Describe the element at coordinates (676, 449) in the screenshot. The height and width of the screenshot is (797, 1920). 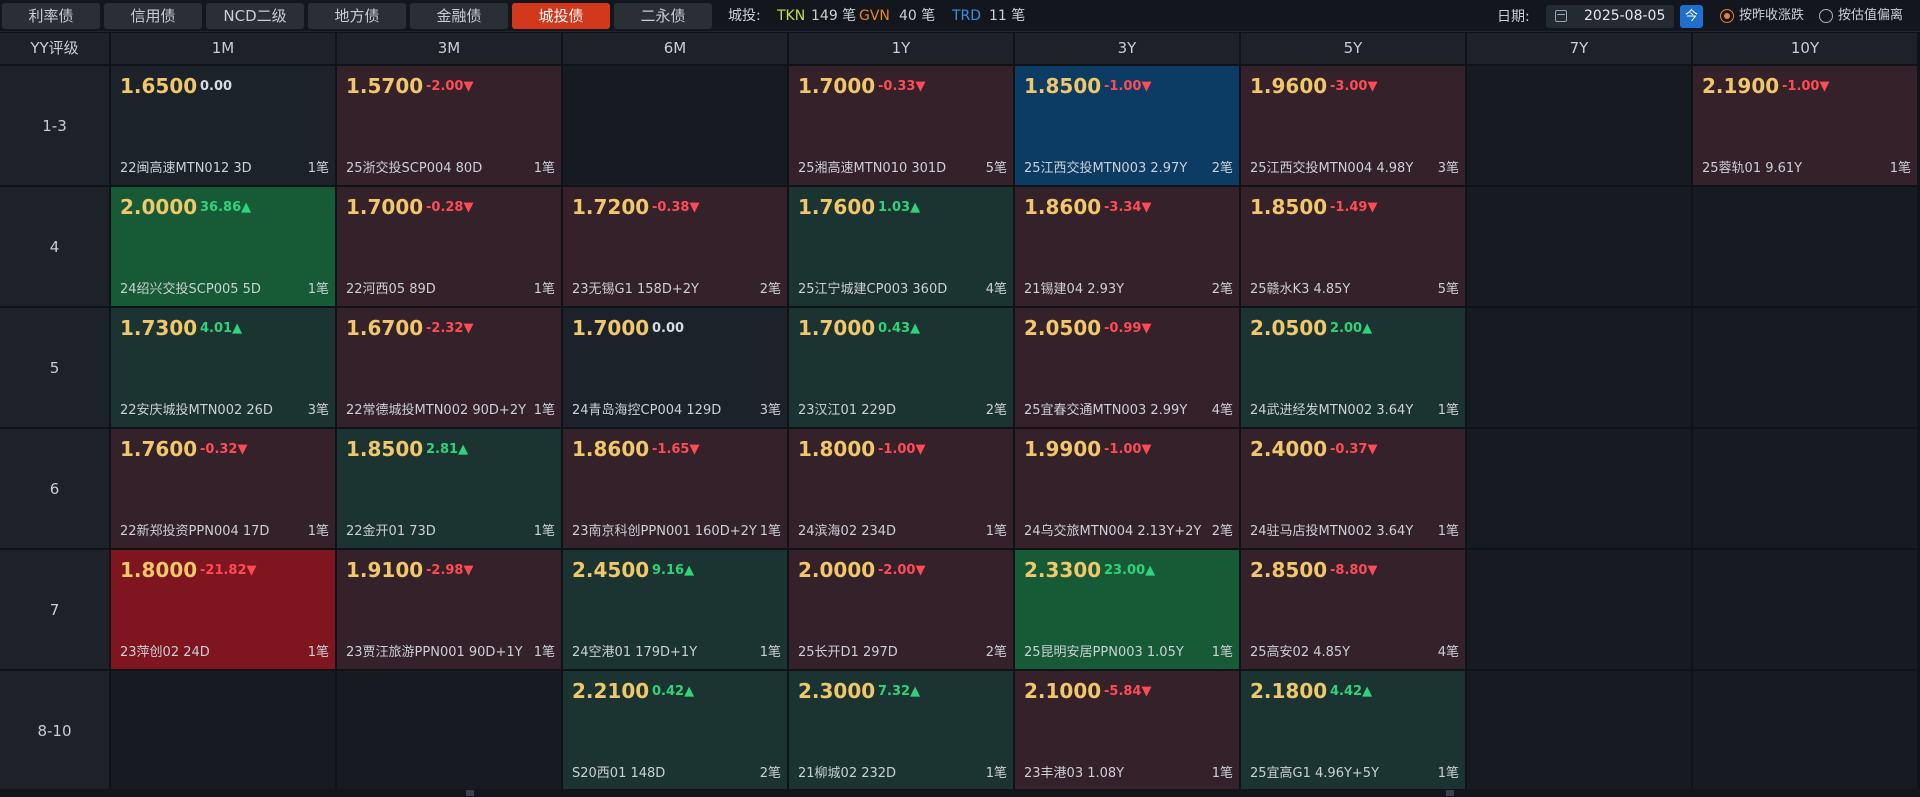
I see `yield-change: -1.65▼` at that location.